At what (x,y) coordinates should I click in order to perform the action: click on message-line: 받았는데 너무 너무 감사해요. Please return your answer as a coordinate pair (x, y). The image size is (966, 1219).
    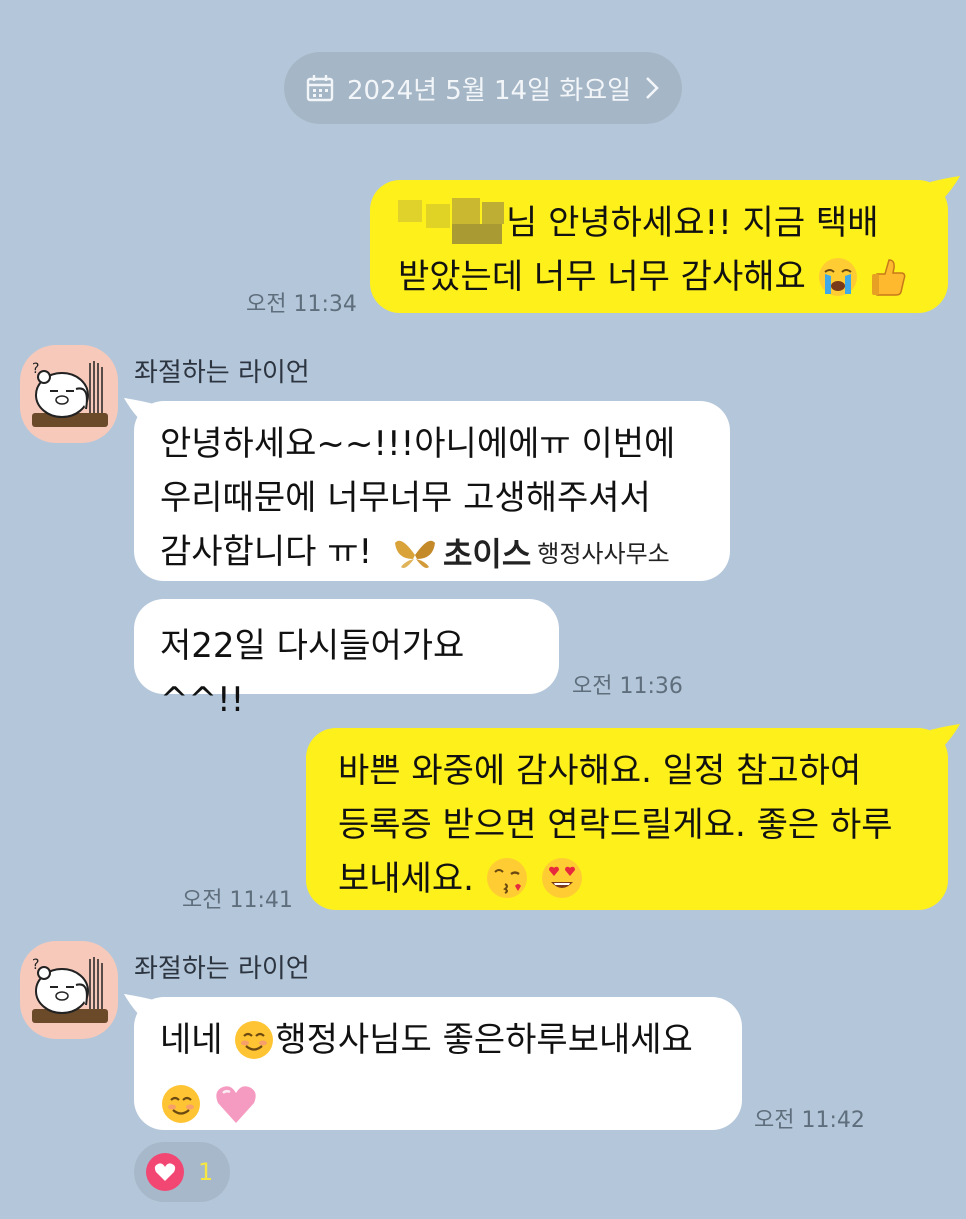
    Looking at the image, I should click on (661, 282).